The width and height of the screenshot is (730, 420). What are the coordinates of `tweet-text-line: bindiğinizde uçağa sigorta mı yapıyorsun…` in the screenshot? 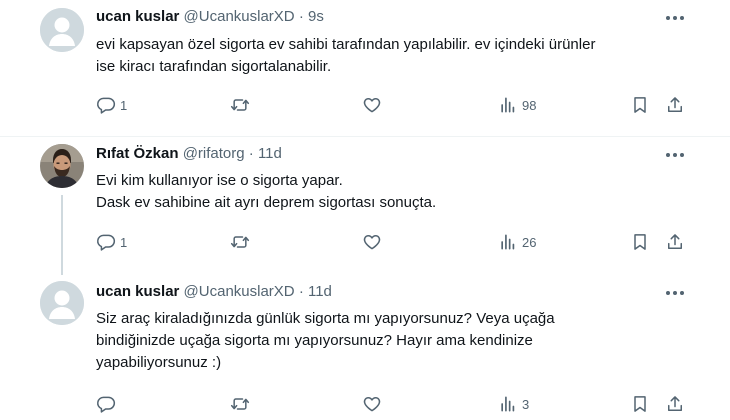 It's located at (314, 340).